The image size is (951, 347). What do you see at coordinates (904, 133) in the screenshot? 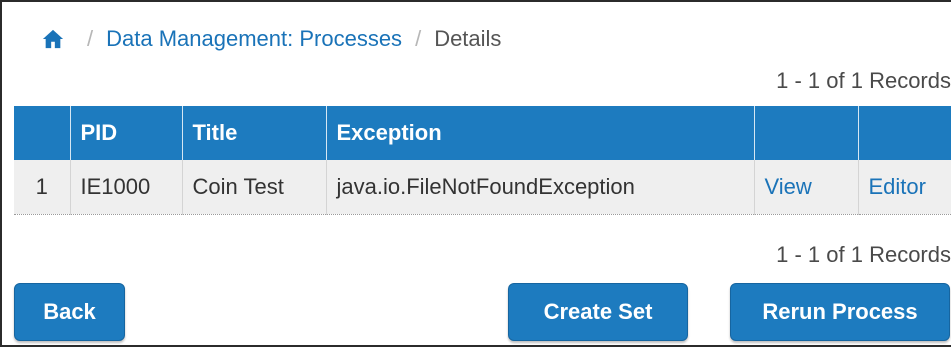
I see `column-header-editor` at bounding box center [904, 133].